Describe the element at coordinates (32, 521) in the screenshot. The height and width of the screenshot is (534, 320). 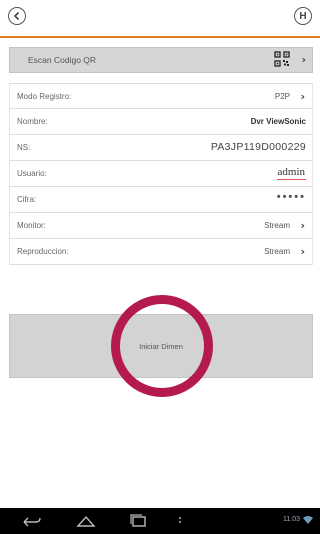
I see `back-nav-icon` at that location.